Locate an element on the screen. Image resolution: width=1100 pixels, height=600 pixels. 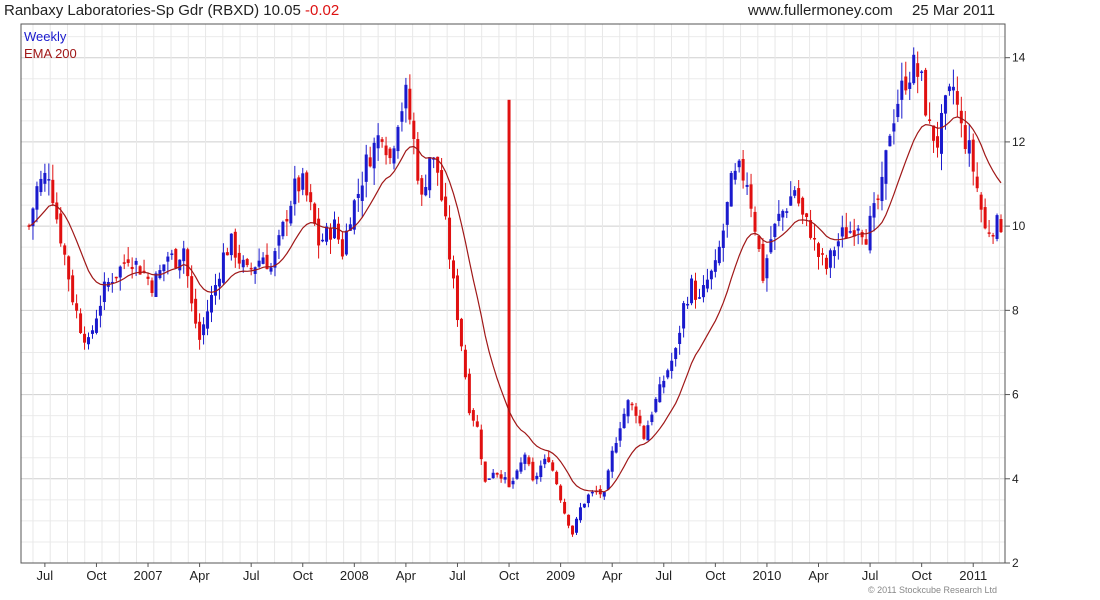
y-tick-label: 8 is located at coordinates (1015, 310).